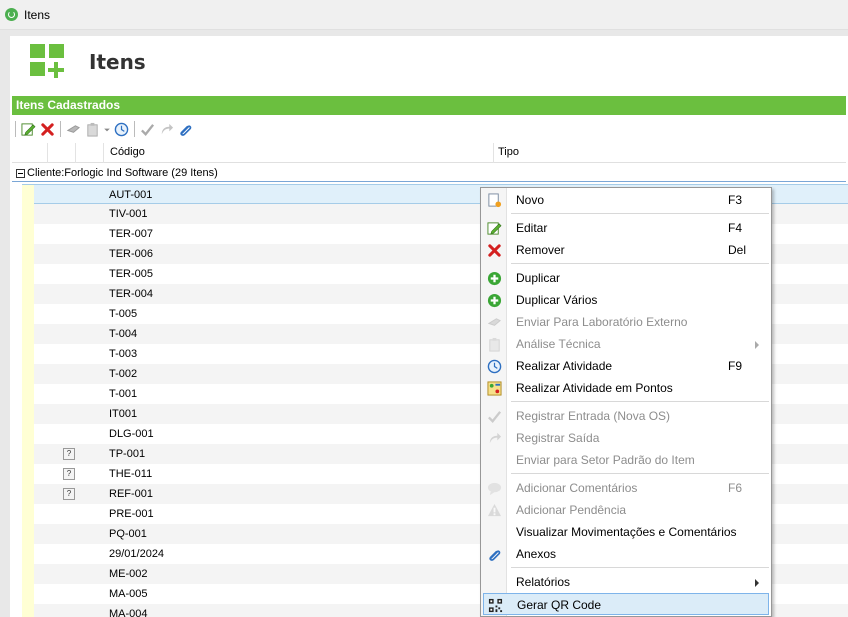 The width and height of the screenshot is (848, 617). I want to click on cell-code: MA-004, so click(128, 612).